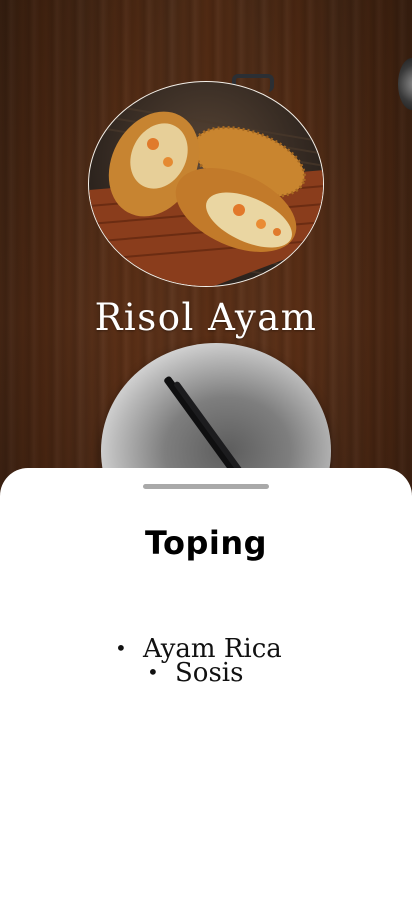 The height and width of the screenshot is (917, 412). Describe the element at coordinates (209, 673) in the screenshot. I see `topping-label: Sosis` at that location.